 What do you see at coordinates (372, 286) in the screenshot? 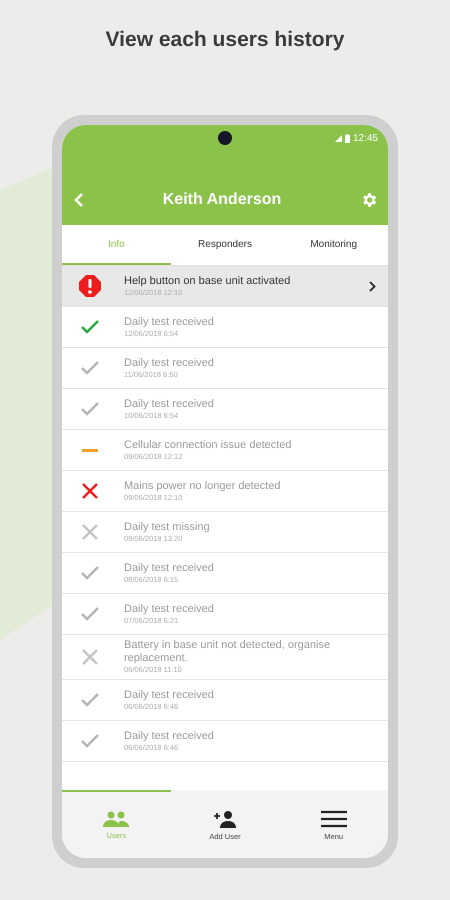
I see `chevron-icon` at bounding box center [372, 286].